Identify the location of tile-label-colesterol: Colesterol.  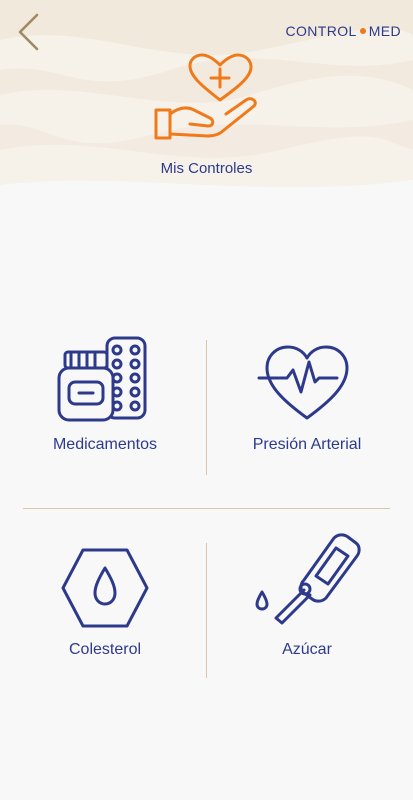
(105, 649).